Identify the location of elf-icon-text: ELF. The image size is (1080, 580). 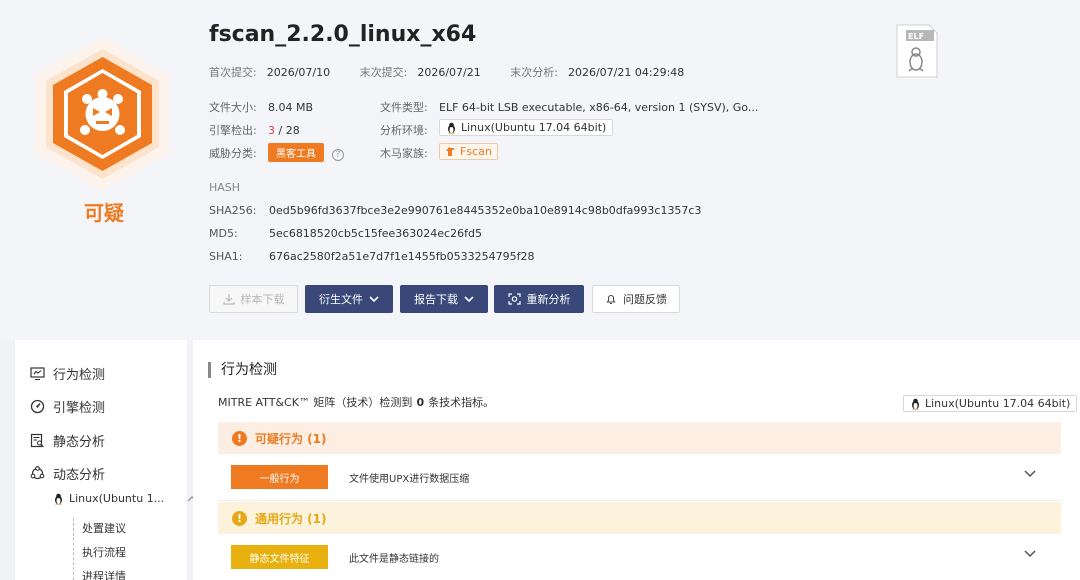
(916, 36).